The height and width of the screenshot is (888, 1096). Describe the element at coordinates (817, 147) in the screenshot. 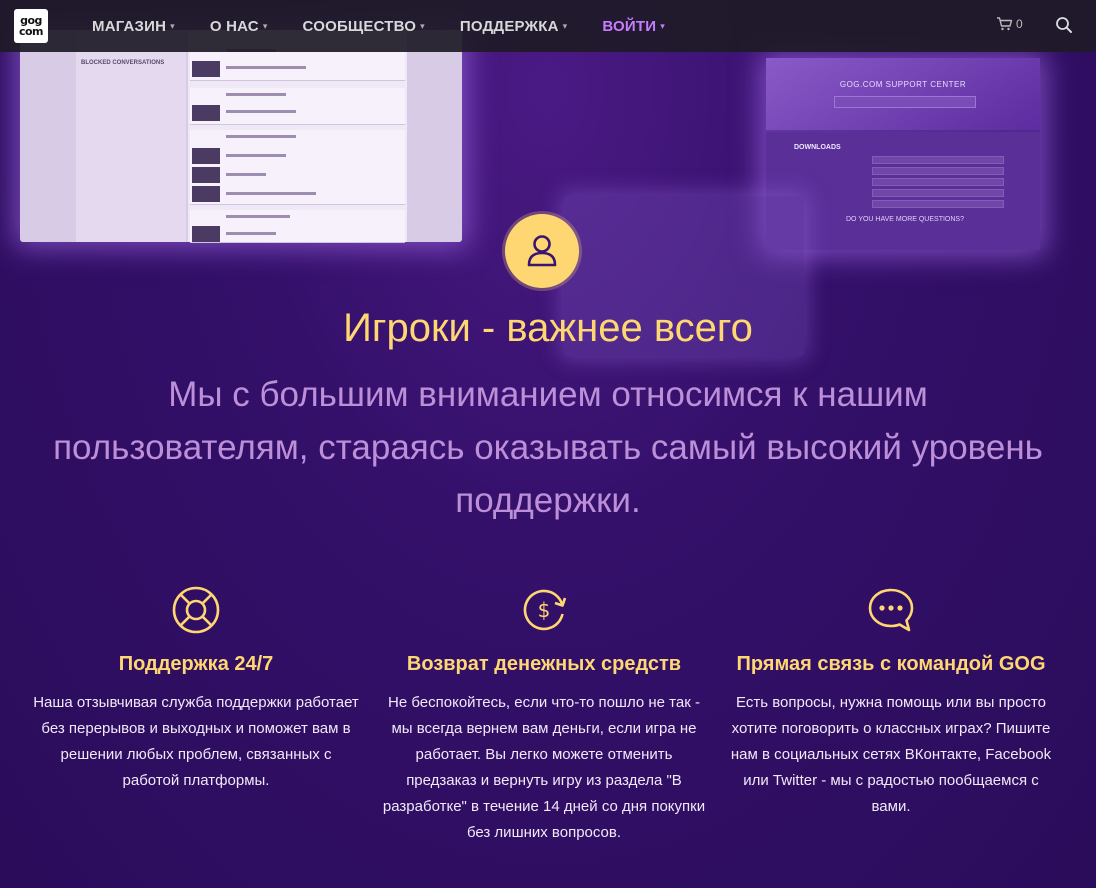

I see `screenshot-section-title: DOWNLOADS` at that location.